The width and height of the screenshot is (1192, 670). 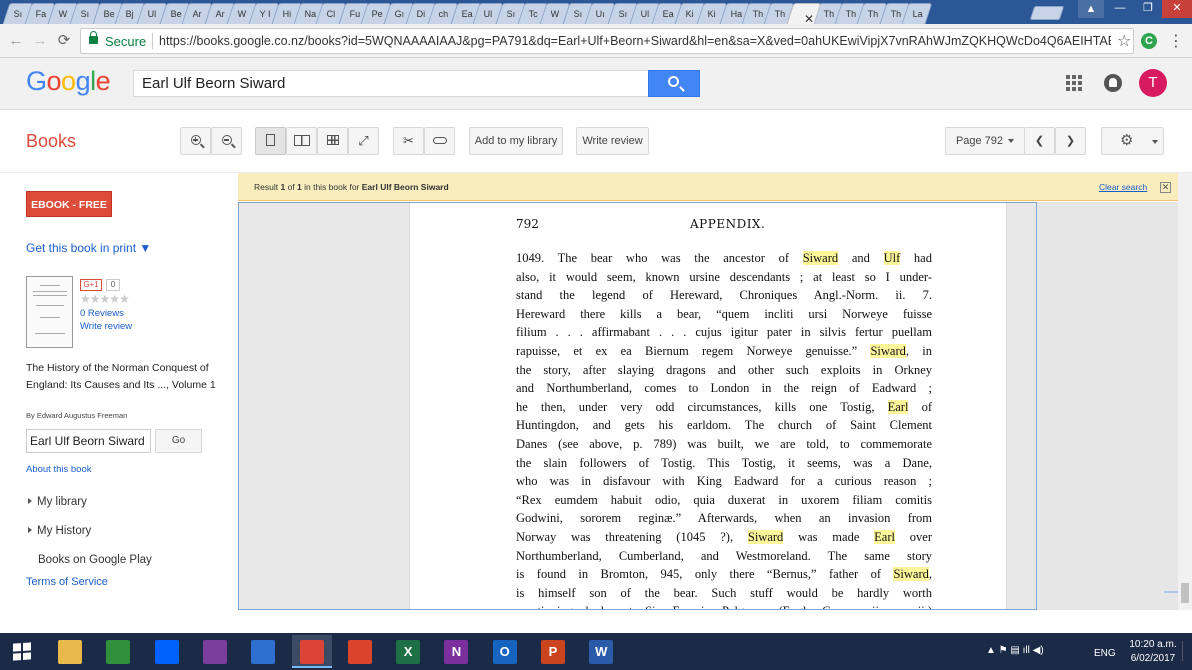 I want to click on close-tab-icon: ✕, so click(x=806, y=15).